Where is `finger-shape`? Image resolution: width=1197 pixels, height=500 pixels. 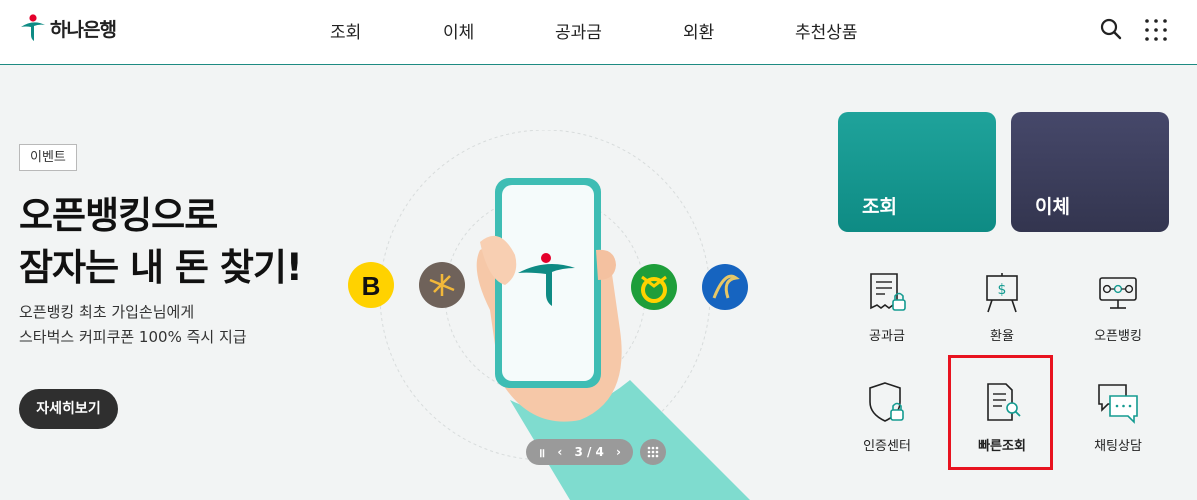 finger-shape is located at coordinates (606, 264).